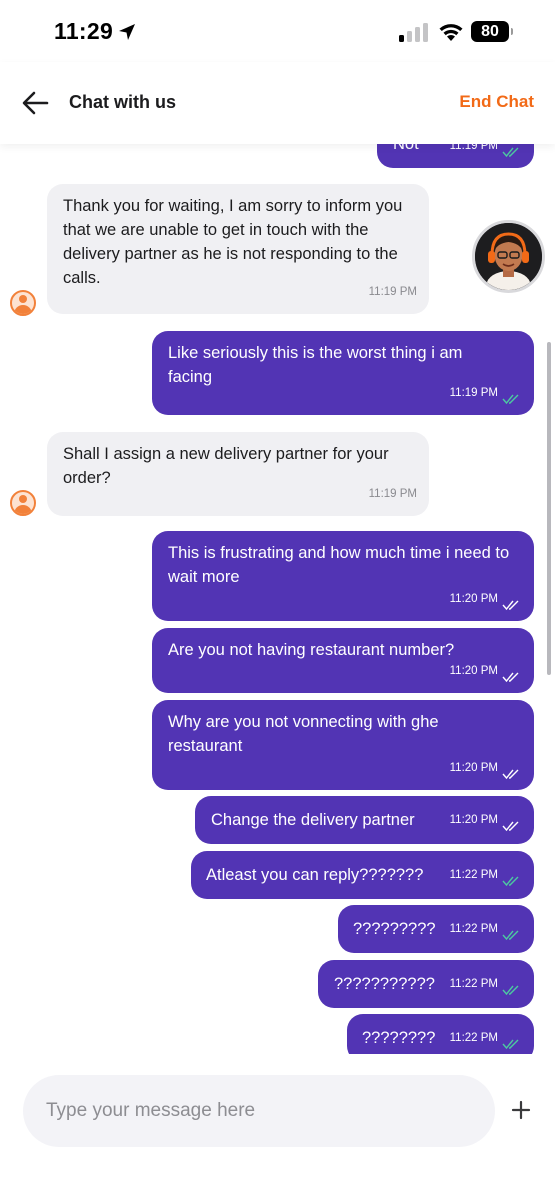  I want to click on message-input, so click(259, 1111).